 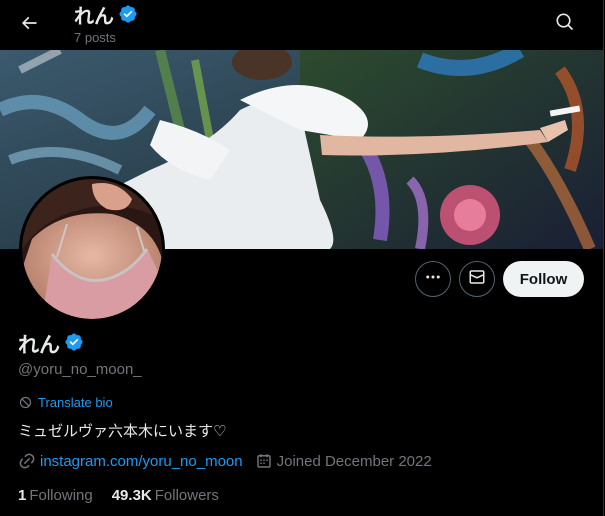 I want to click on display-name: れん, so click(x=51, y=345).